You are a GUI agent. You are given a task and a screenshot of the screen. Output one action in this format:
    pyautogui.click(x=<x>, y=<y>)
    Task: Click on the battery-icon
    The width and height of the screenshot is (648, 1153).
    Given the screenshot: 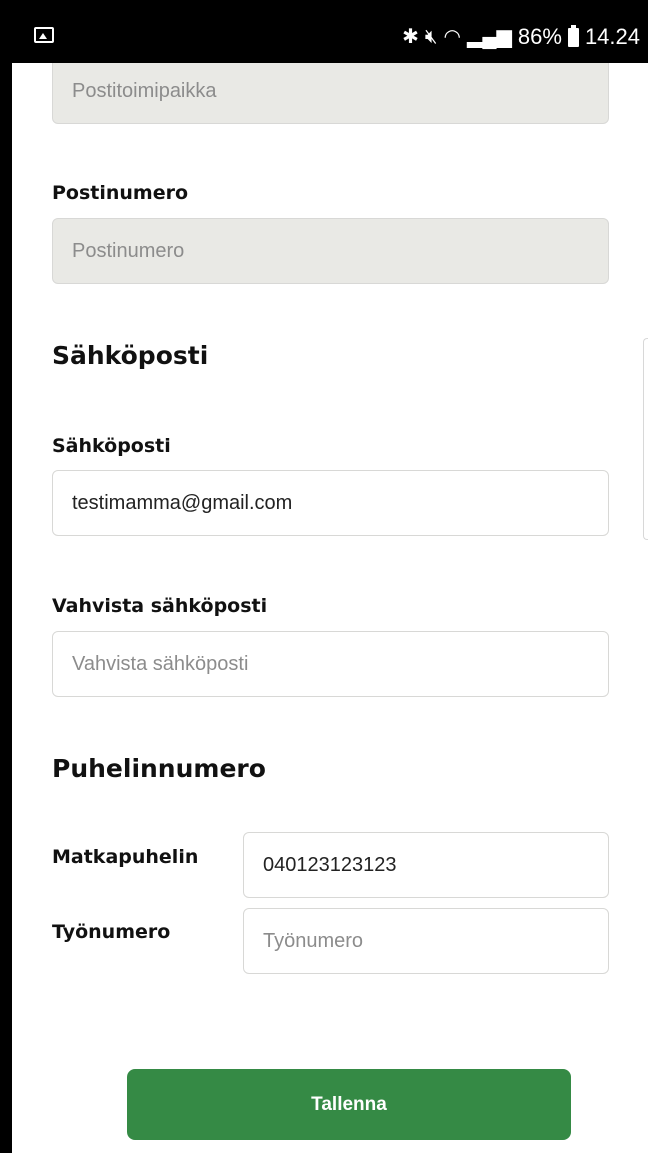 What is the action you would take?
    pyautogui.click(x=573, y=35)
    